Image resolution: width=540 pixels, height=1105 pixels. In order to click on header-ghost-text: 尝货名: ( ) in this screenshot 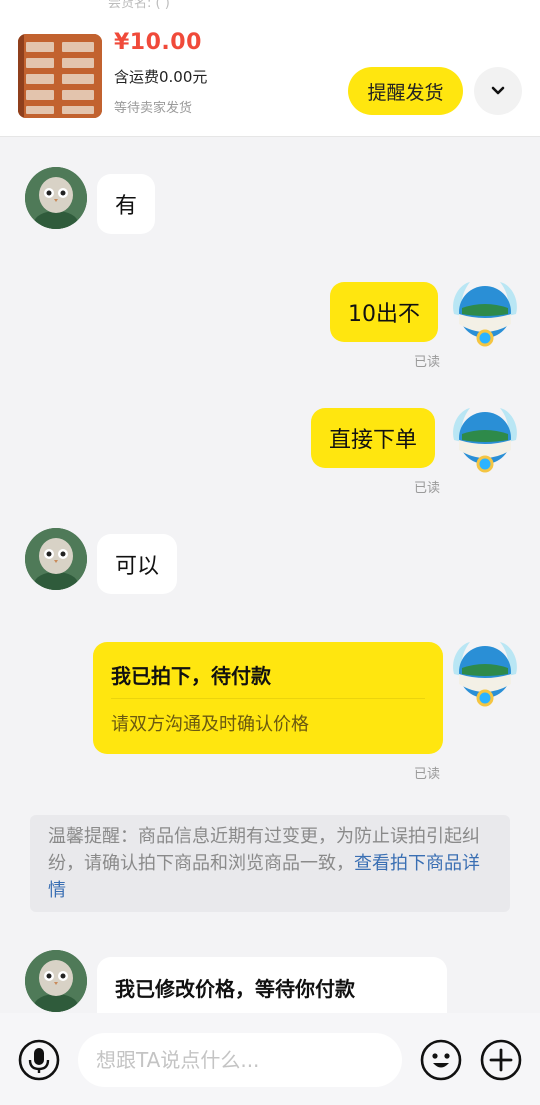, I will do `click(139, 5)`.